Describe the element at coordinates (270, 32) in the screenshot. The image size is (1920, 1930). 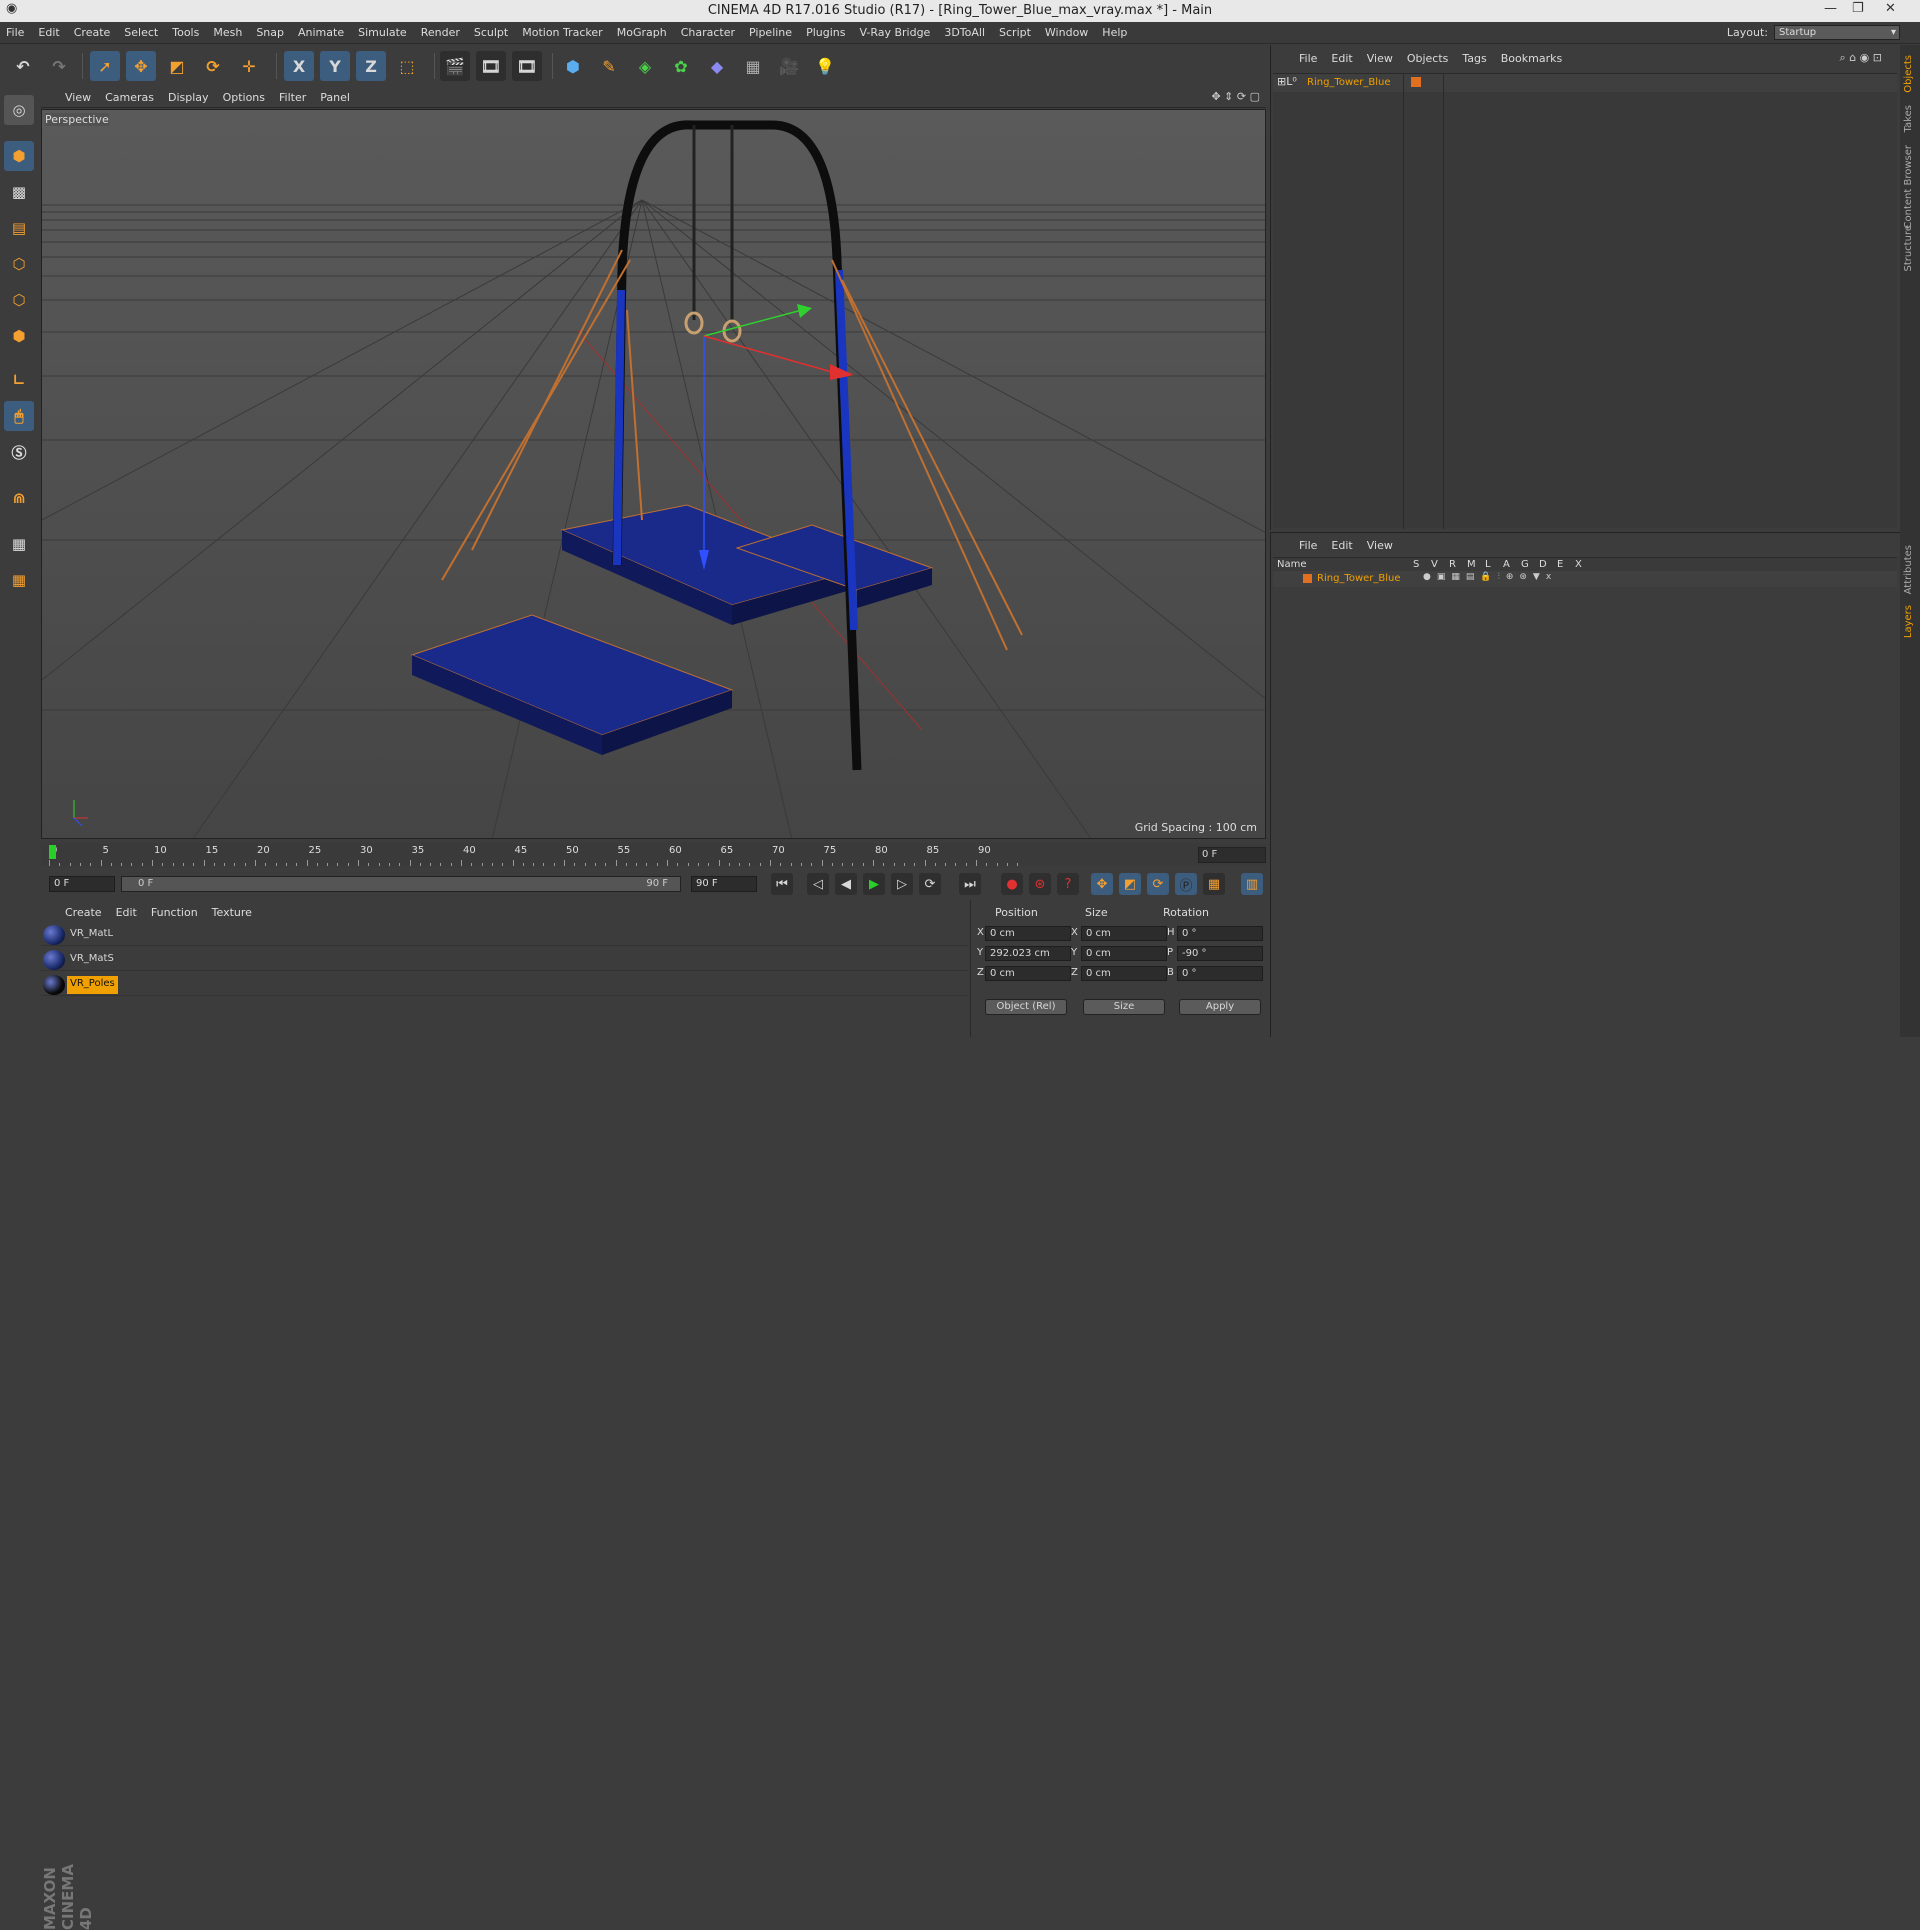
I see `menu-snap: Snap` at that location.